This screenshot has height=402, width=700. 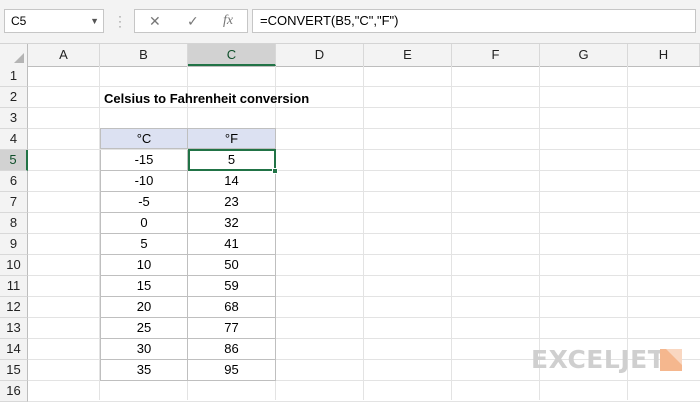 What do you see at coordinates (14, 139) in the screenshot?
I see `row-header-4: 4` at bounding box center [14, 139].